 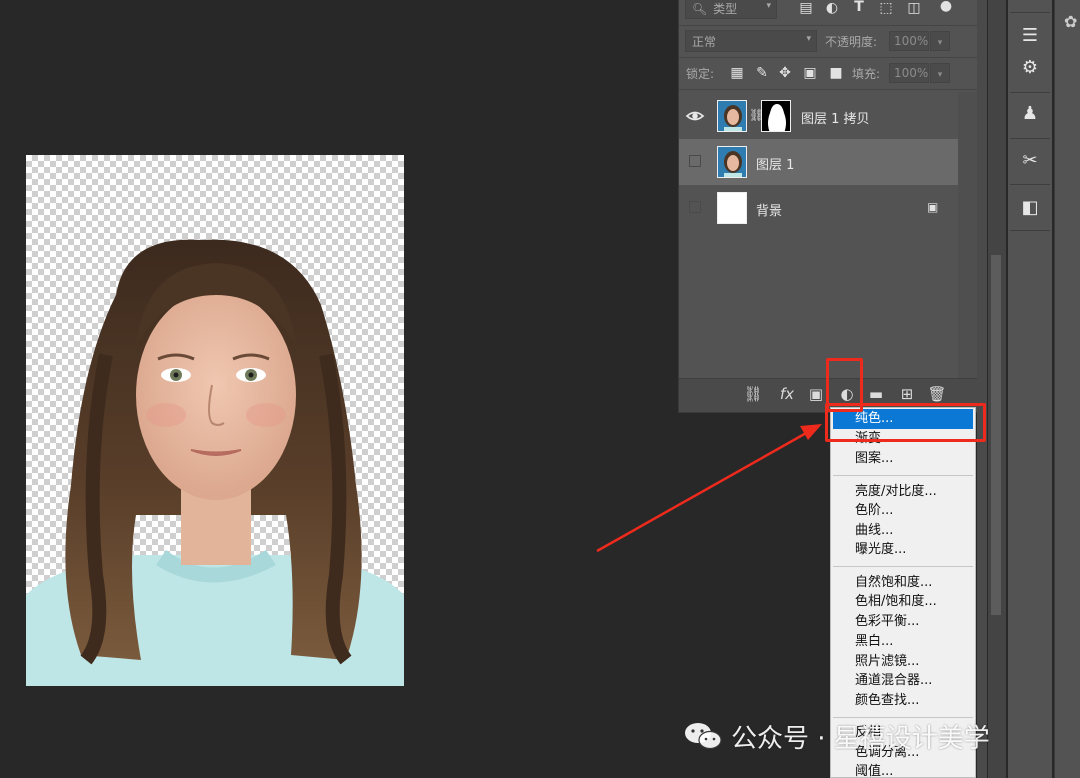 I want to click on opacity-dropdown: ▾, so click(x=940, y=41).